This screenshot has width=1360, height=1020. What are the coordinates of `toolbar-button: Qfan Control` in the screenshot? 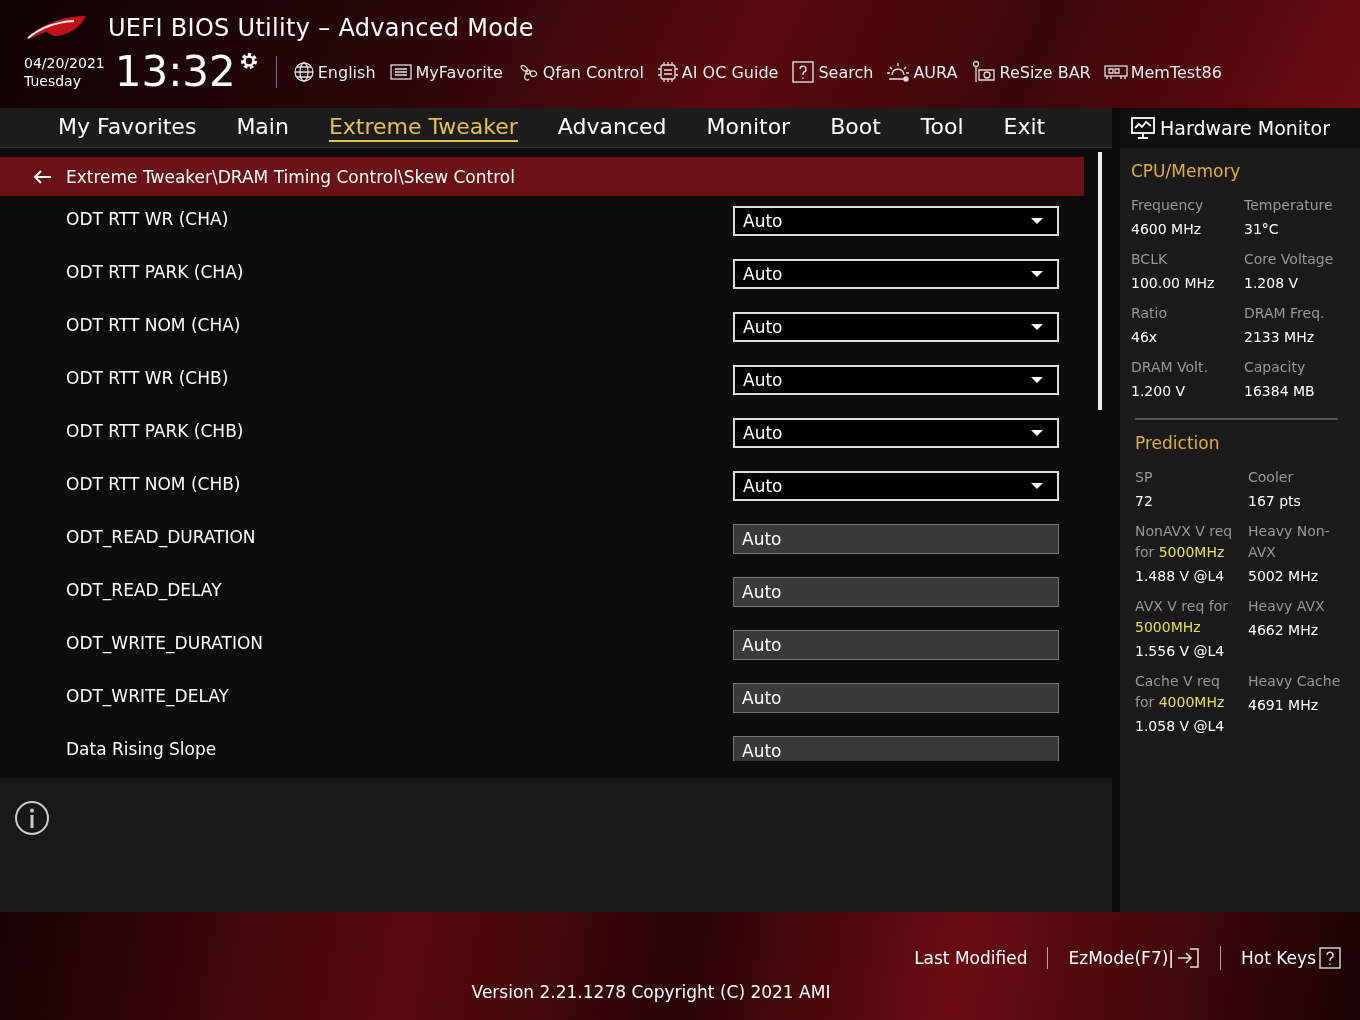 It's located at (579, 72).